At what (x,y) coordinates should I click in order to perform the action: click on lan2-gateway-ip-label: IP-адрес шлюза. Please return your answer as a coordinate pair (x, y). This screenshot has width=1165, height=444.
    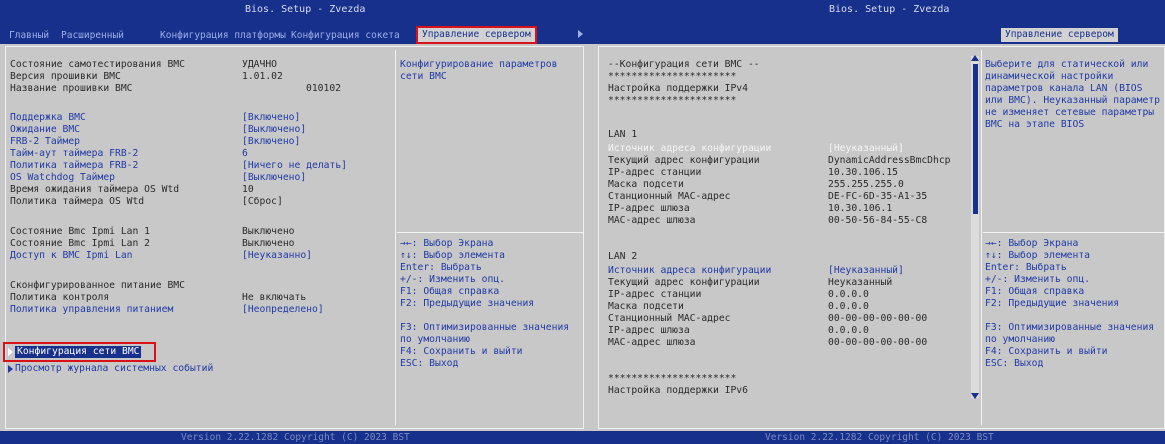
    Looking at the image, I should click on (649, 330).